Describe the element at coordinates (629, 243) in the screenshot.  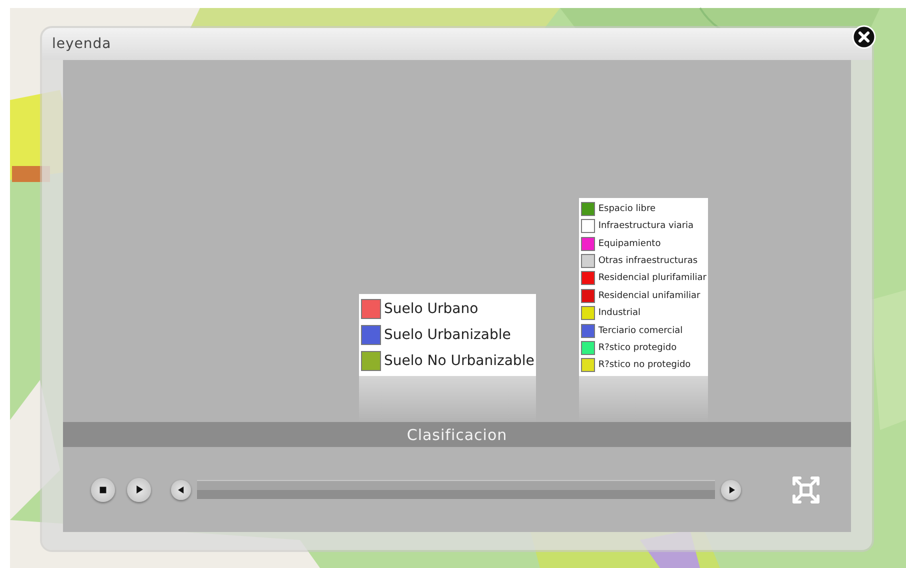
I see `legend-label: Equipamiento` at that location.